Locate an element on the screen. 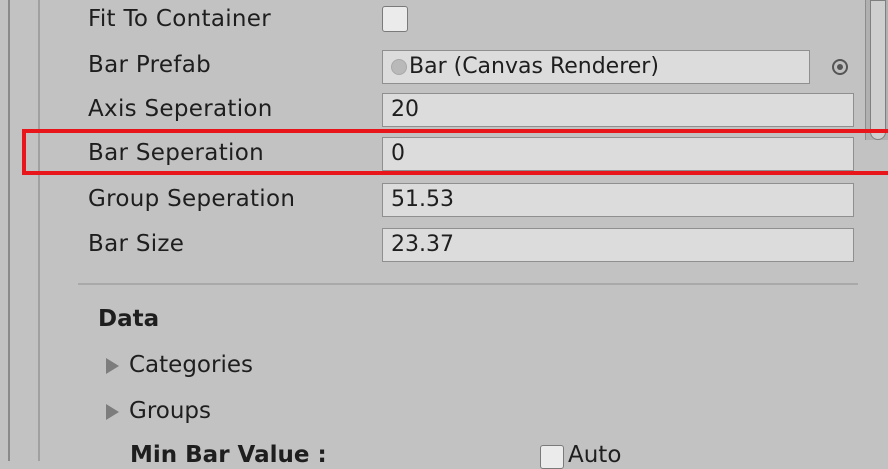  auto-label: Auto is located at coordinates (595, 455).